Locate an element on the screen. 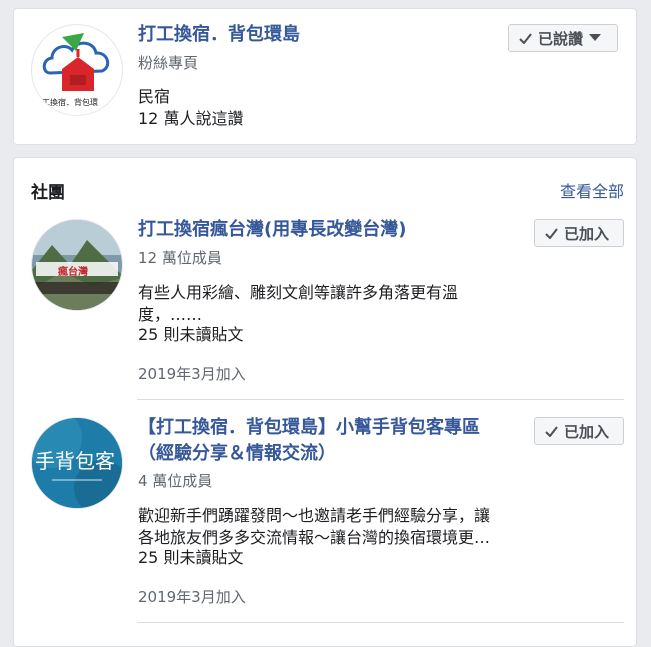 Image resolution: width=651 pixels, height=647 pixels. avatar-caption: 瘋台灣 is located at coordinates (73, 272).